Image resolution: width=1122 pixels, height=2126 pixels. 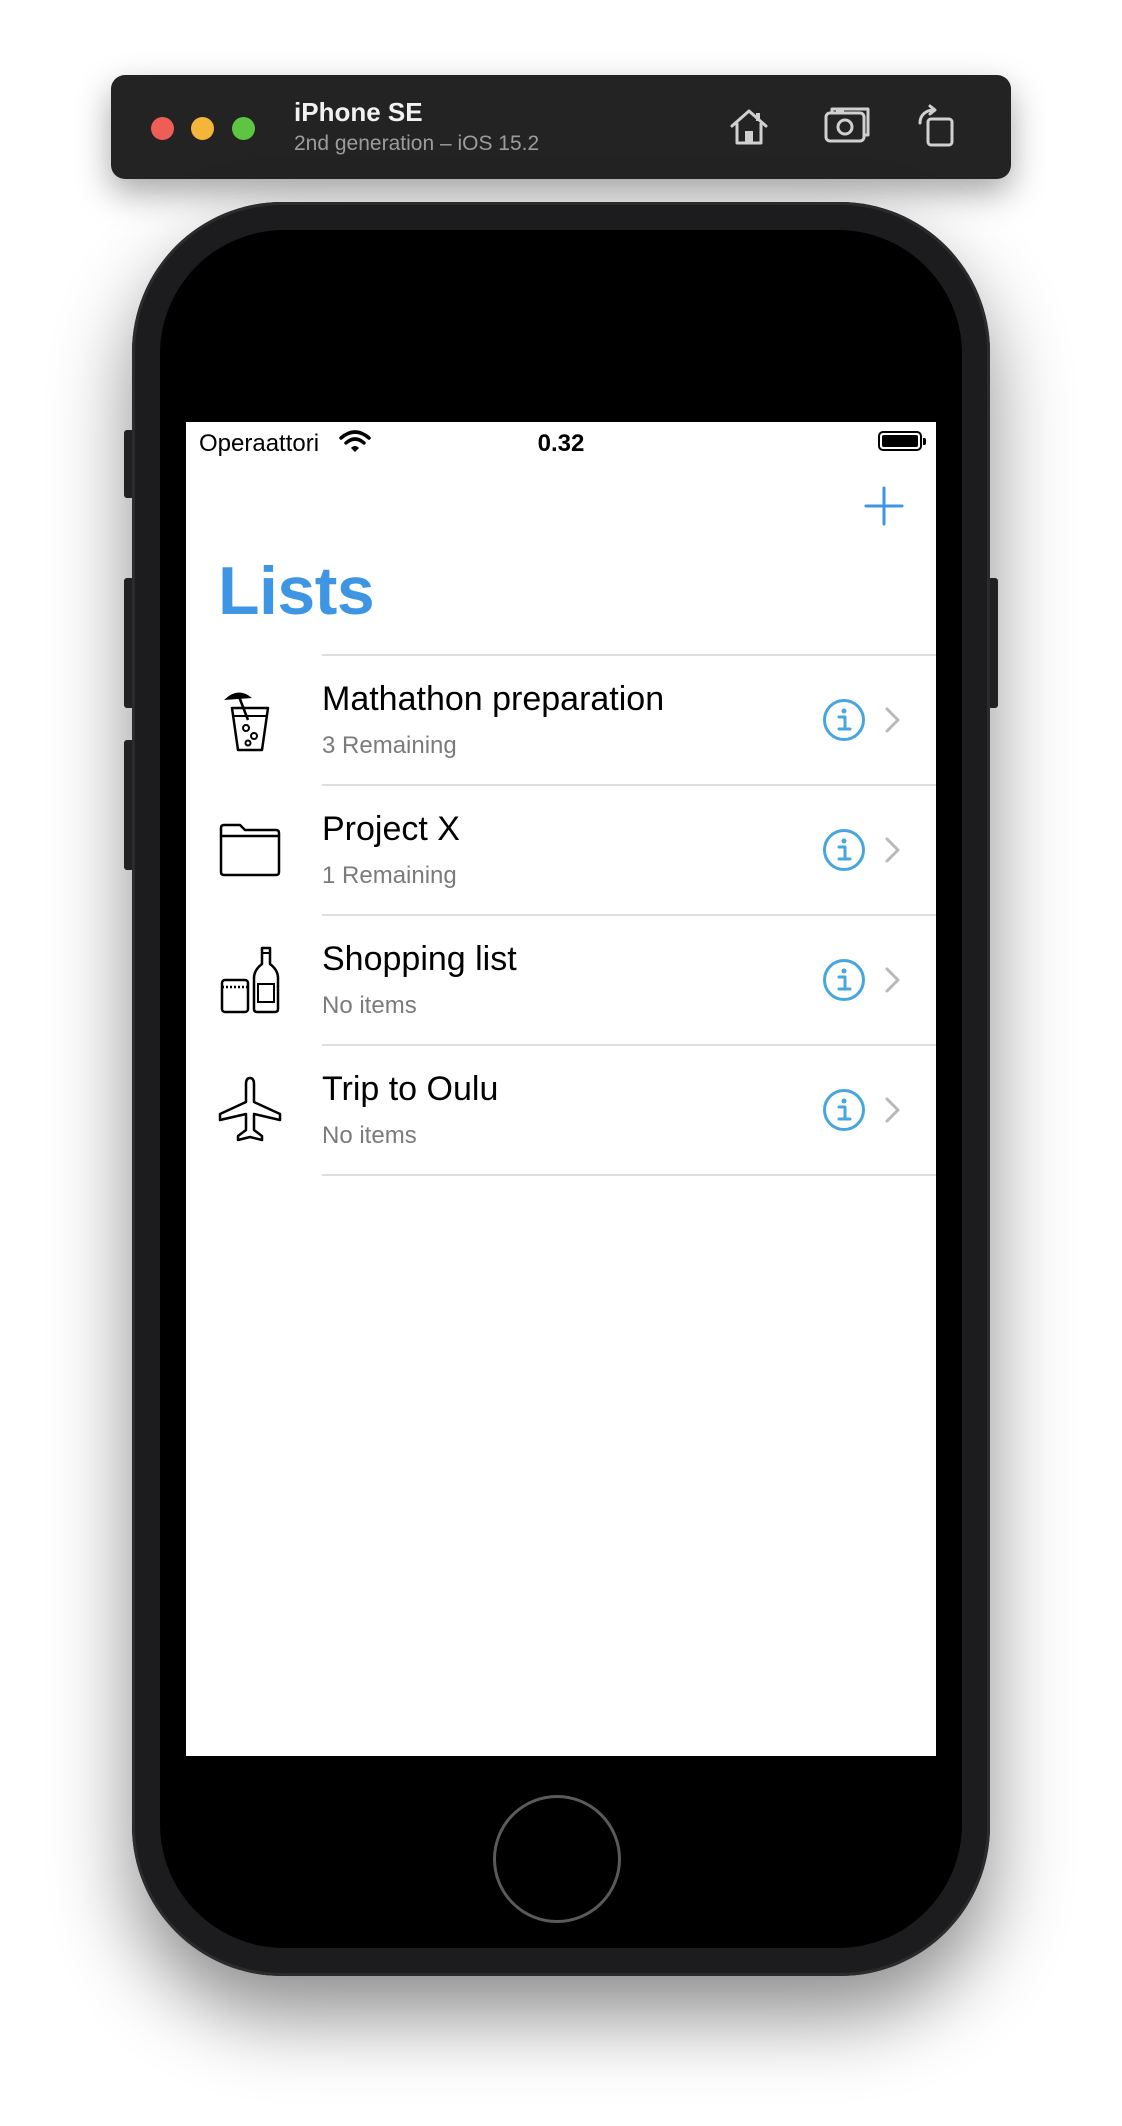 What do you see at coordinates (410, 1089) in the screenshot?
I see `list-item-title: Trip to Oulu` at bounding box center [410, 1089].